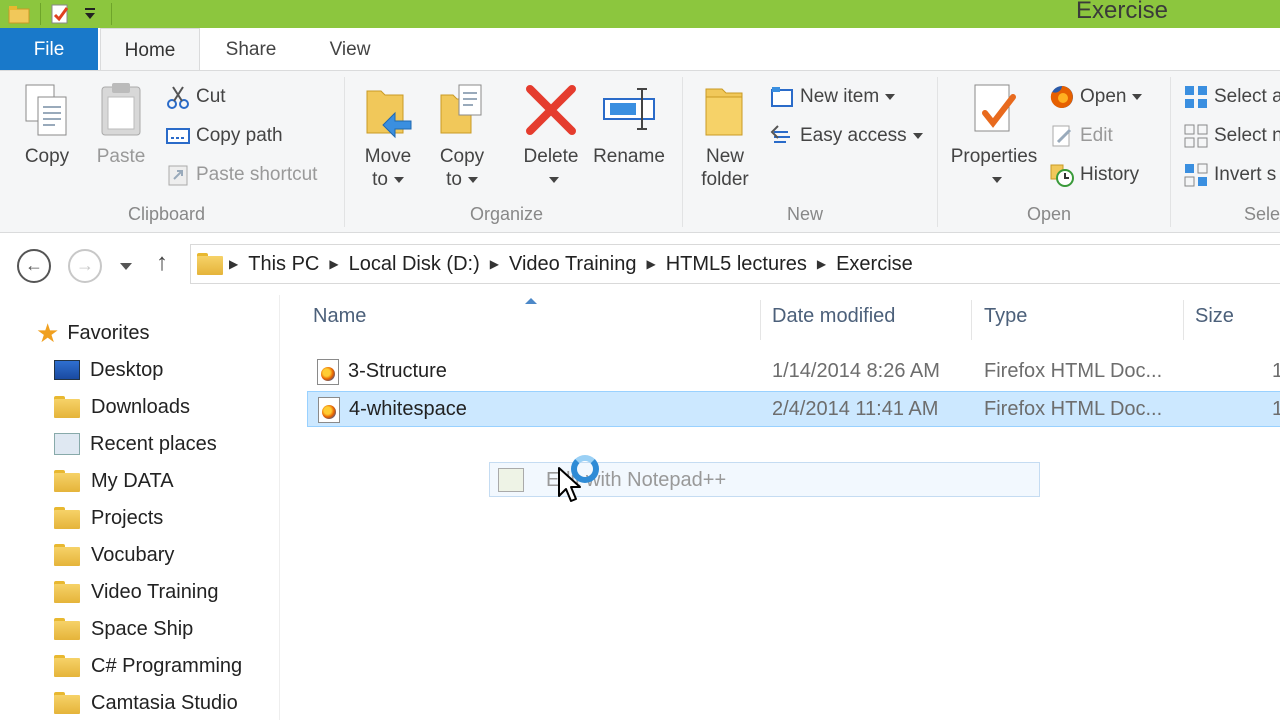  I want to click on copy-to-button: Copy to, so click(462, 136).